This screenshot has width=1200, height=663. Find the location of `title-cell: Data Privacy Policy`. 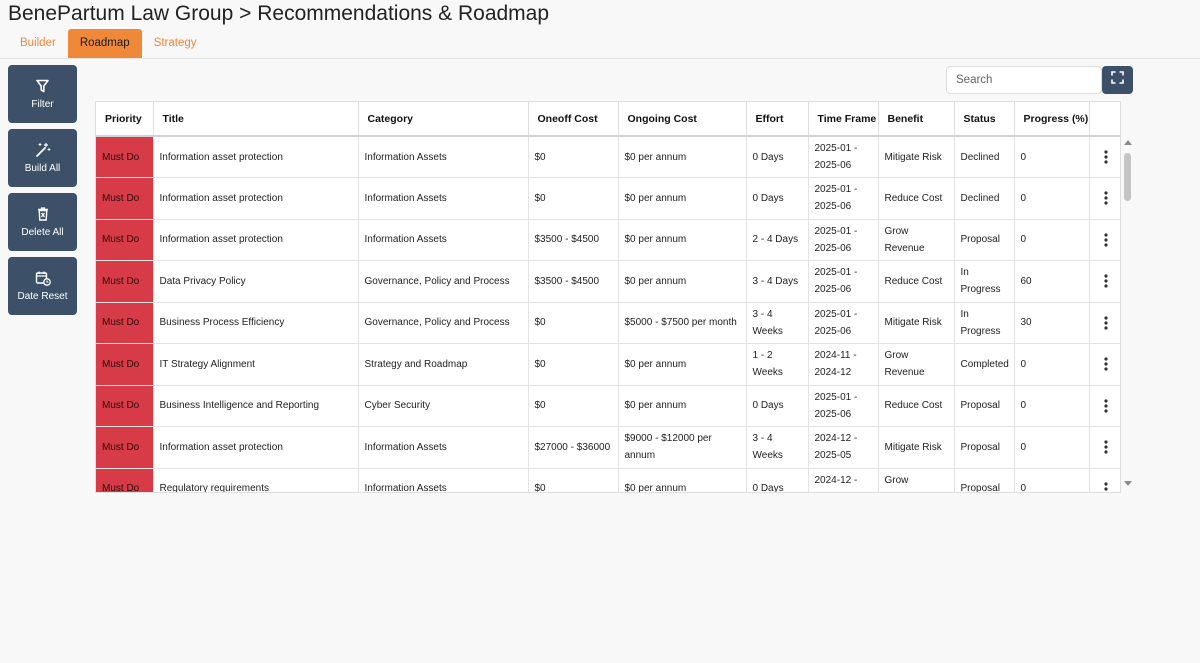

title-cell: Data Privacy Policy is located at coordinates (256, 281).